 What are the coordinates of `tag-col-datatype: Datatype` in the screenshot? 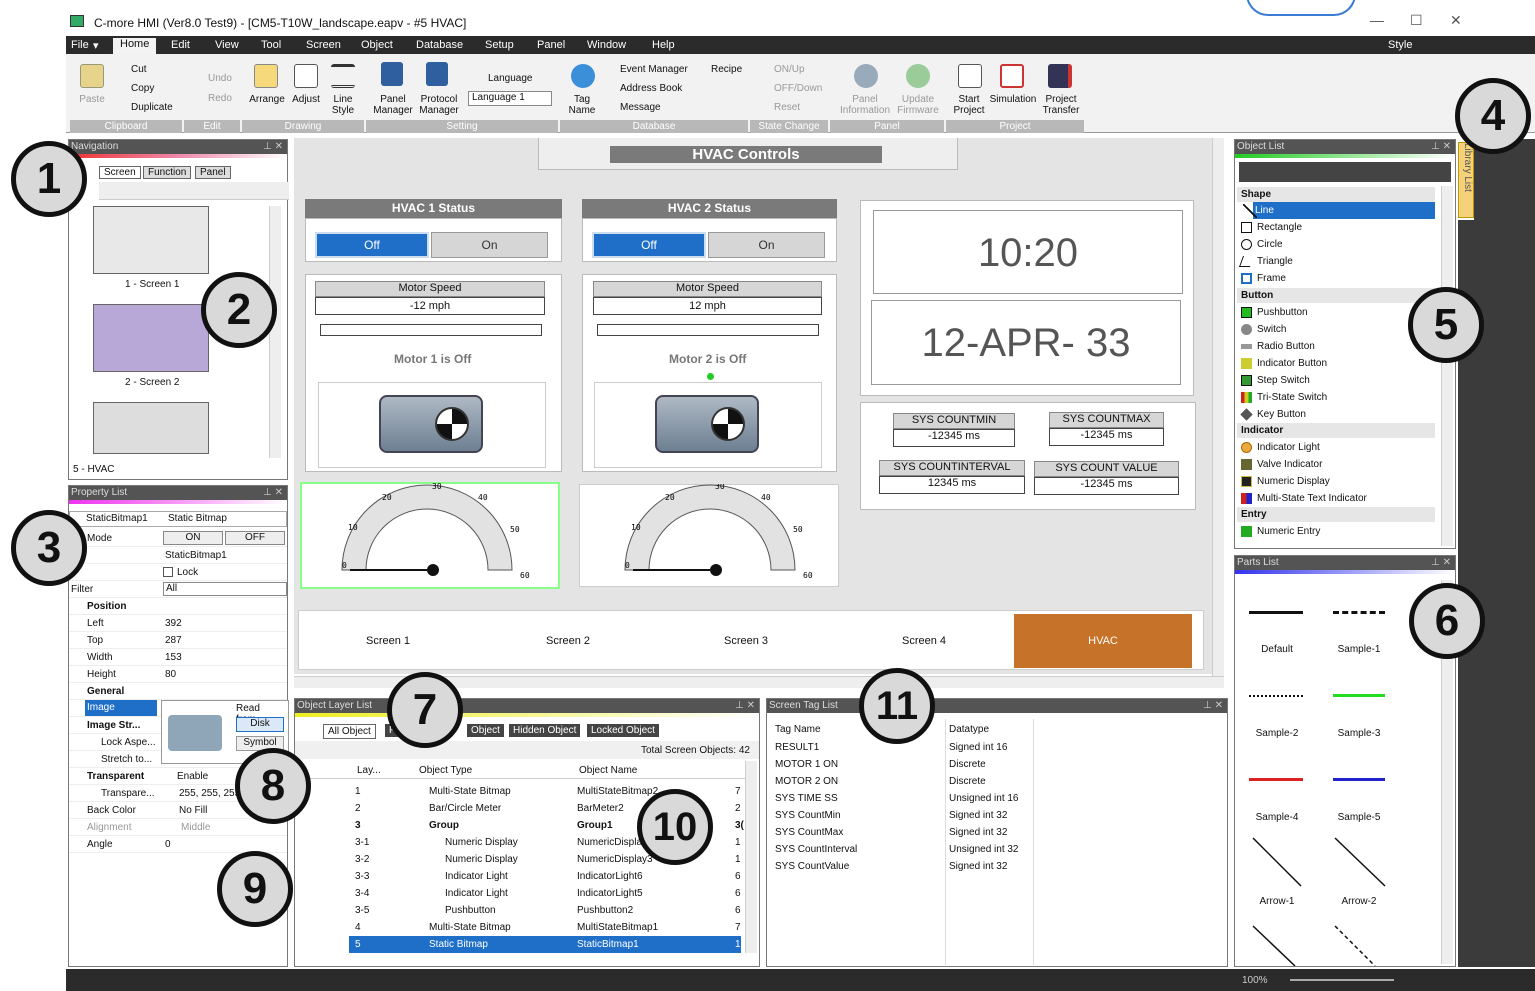 It's located at (969, 729).